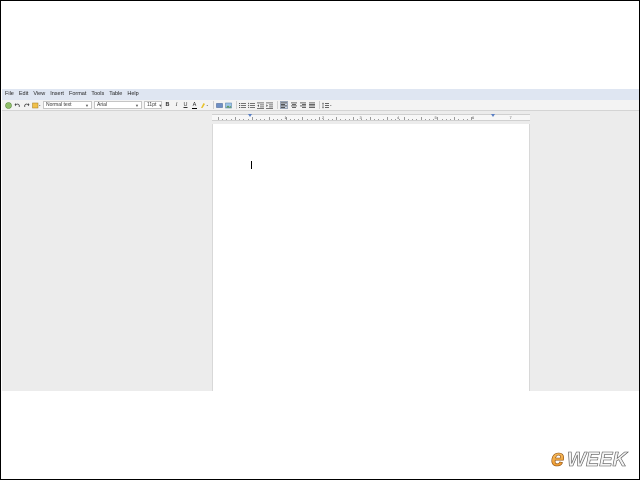 Image resolution: width=640 pixels, height=480 pixels. I want to click on align-right-icon, so click(302, 105).